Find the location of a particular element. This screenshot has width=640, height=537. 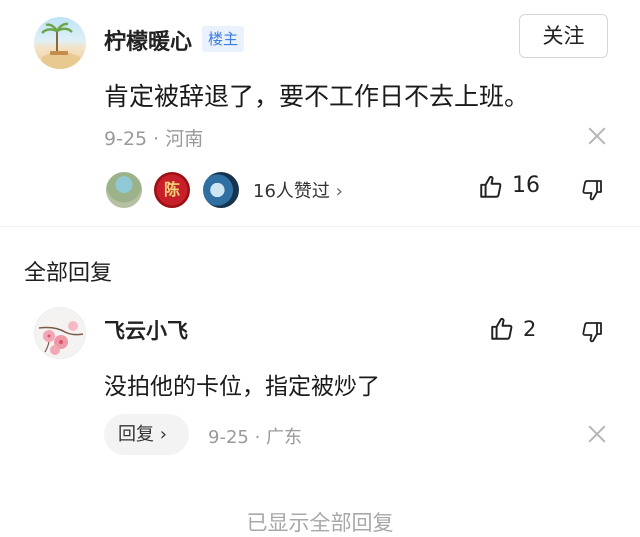

likers-link: 16人赞过 › is located at coordinates (298, 190).